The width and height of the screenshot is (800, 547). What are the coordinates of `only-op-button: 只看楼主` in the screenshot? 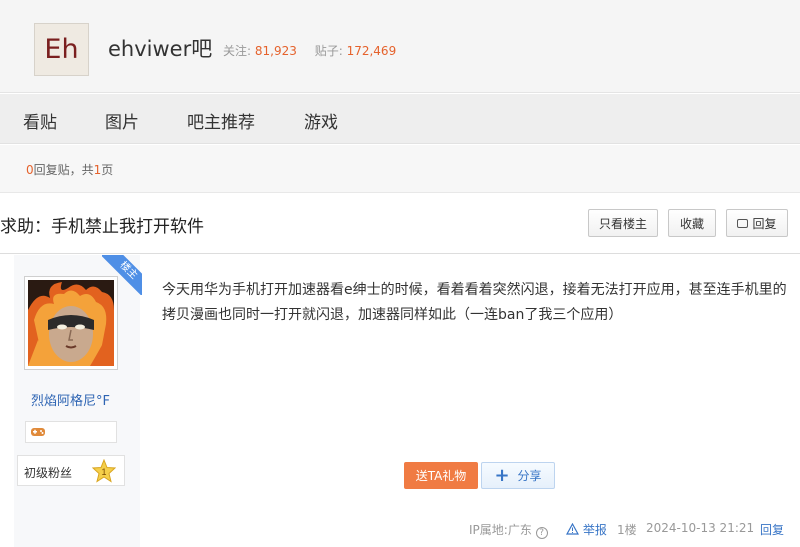 It's located at (623, 223).